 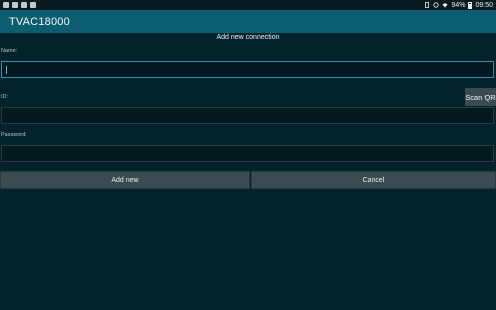 What do you see at coordinates (248, 37) in the screenshot?
I see `dialog-title: Add new connection` at bounding box center [248, 37].